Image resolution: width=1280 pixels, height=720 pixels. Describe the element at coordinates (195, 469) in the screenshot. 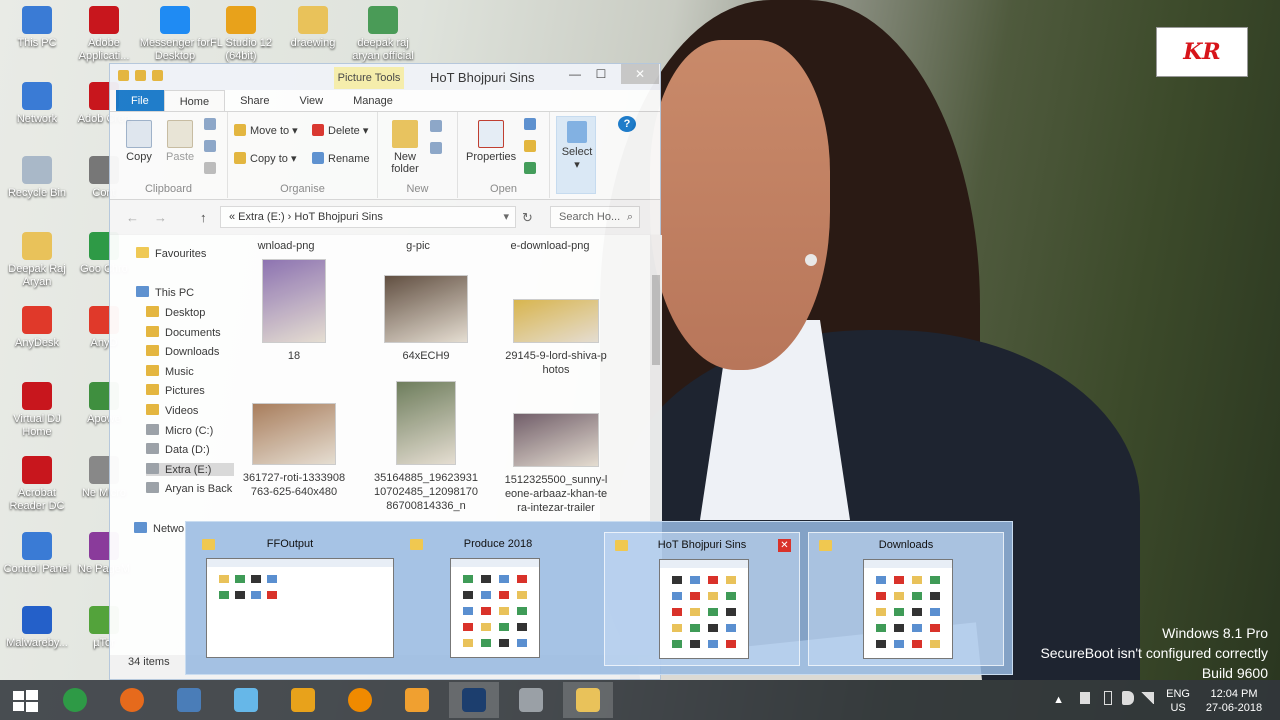

I see `nav-item-drive: Extra (E:)` at that location.